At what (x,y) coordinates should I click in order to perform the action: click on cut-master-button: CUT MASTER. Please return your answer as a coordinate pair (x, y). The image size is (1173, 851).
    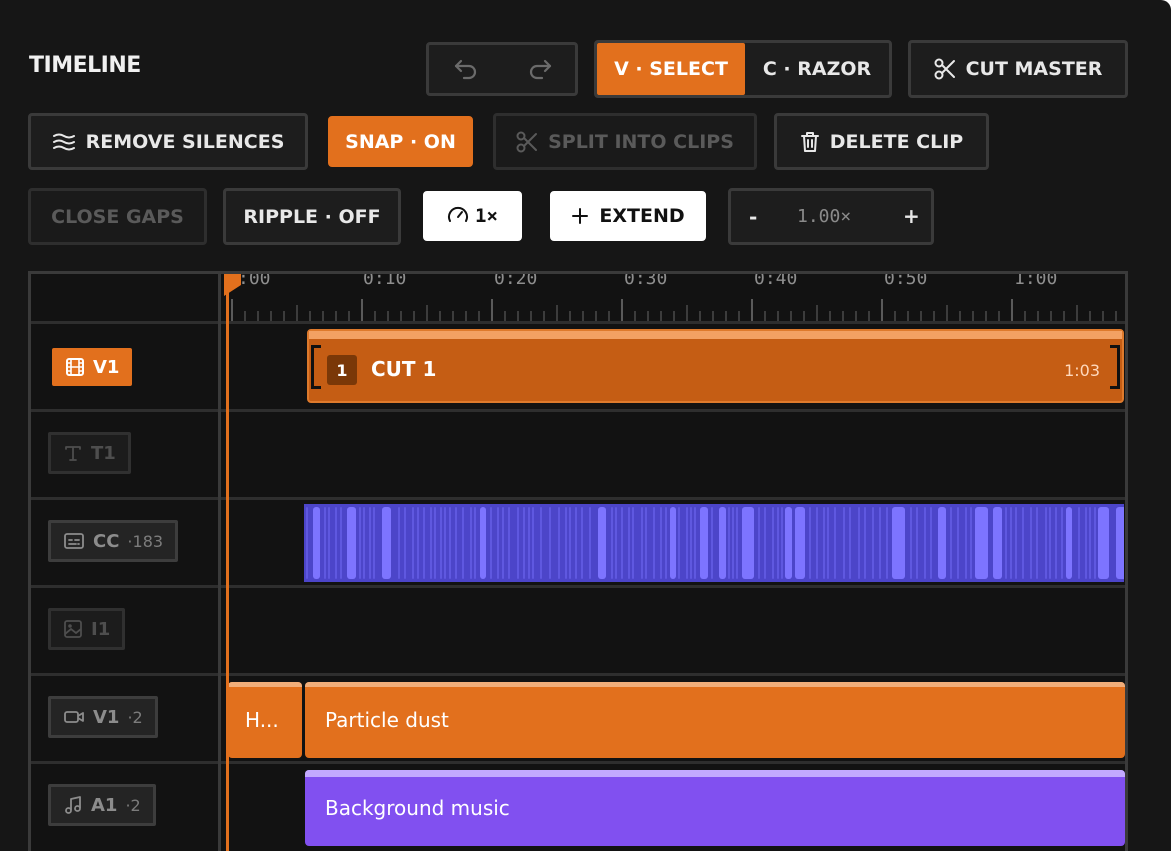
    Looking at the image, I should click on (1018, 69).